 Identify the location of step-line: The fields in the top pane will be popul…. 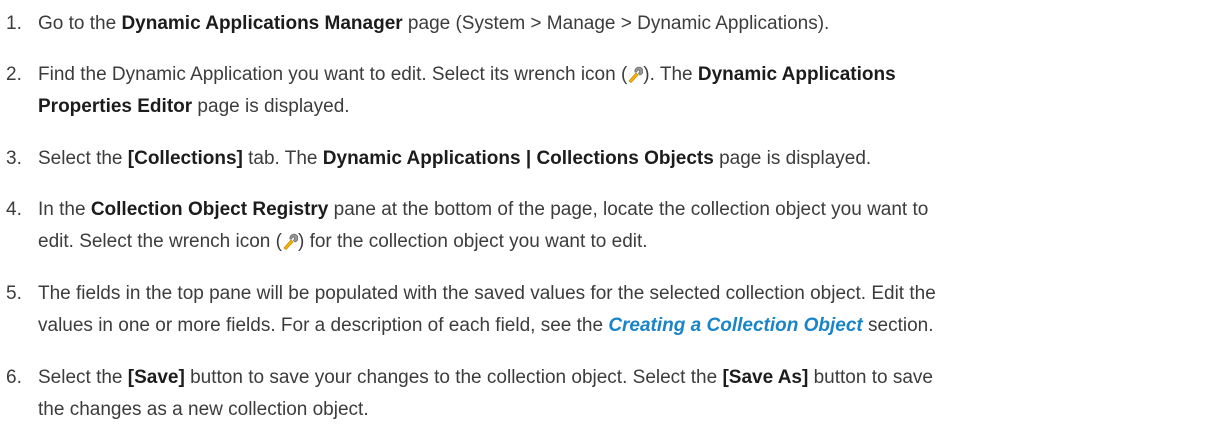
(630, 294).